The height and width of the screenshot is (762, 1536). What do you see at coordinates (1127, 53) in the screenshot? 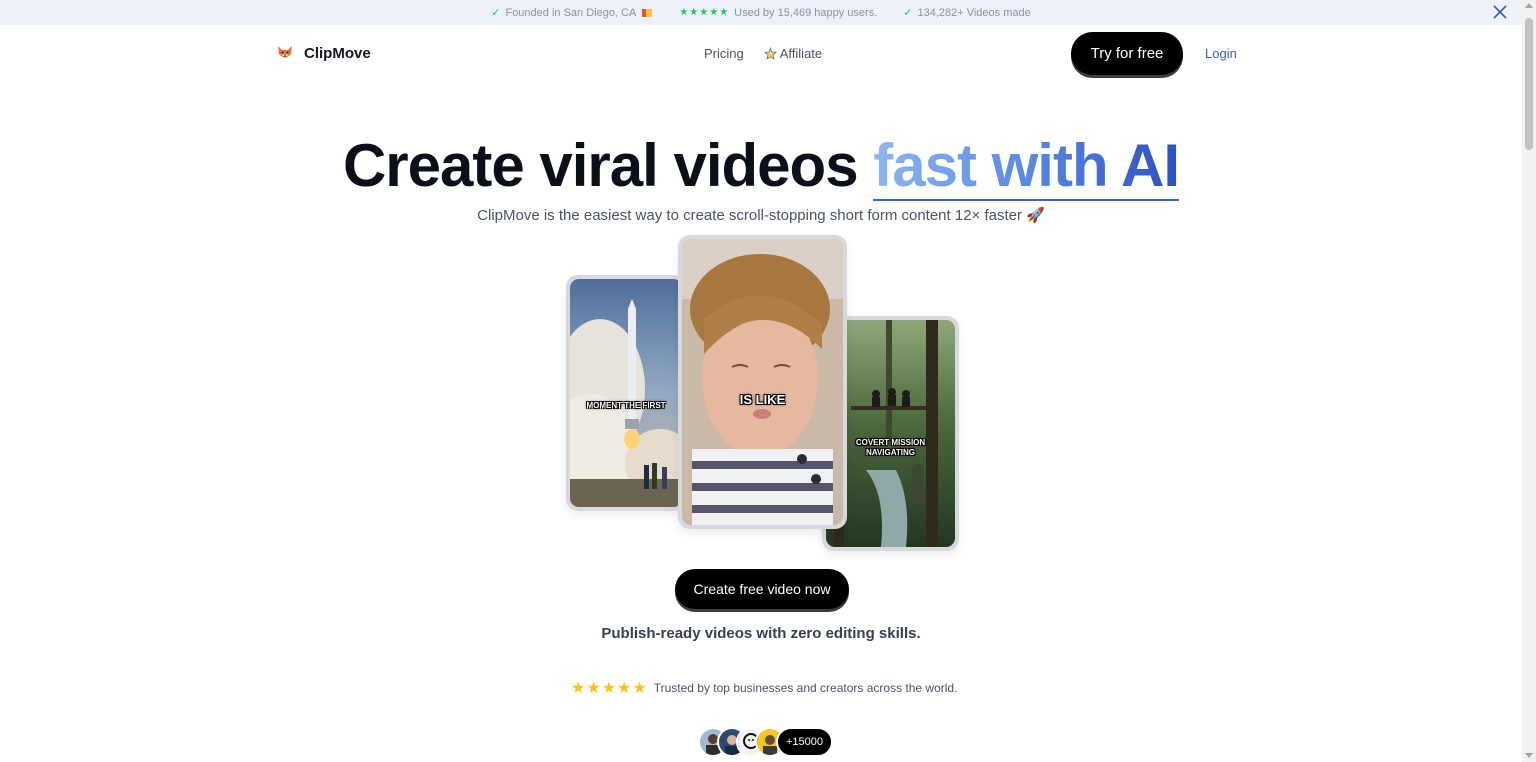
I see `try-for-free-button: Try for free` at bounding box center [1127, 53].